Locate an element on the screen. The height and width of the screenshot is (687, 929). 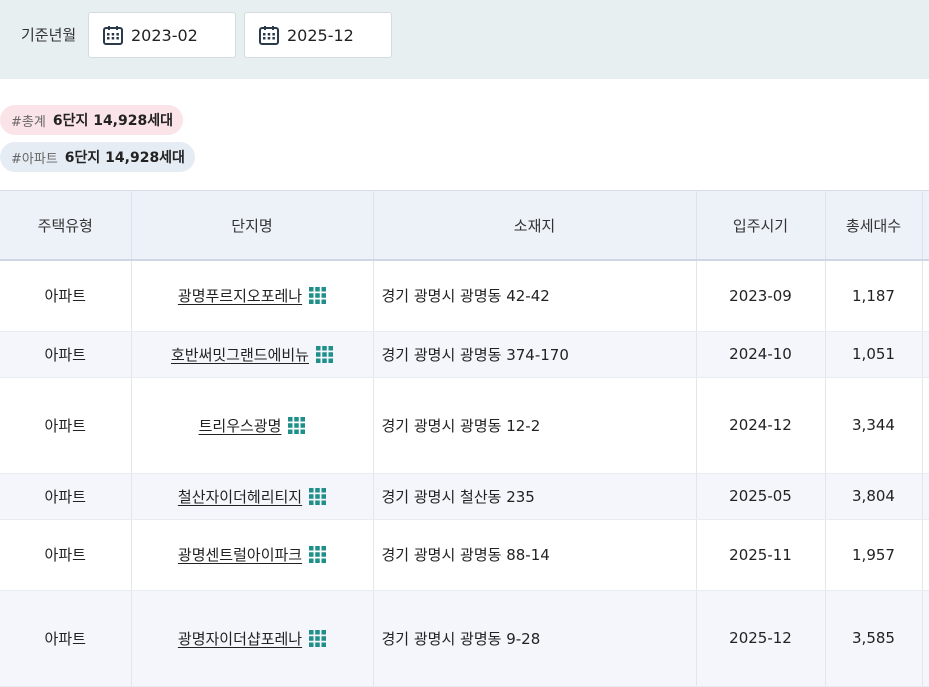
cell-name: 광명푸르지오포레나 is located at coordinates (252, 296).